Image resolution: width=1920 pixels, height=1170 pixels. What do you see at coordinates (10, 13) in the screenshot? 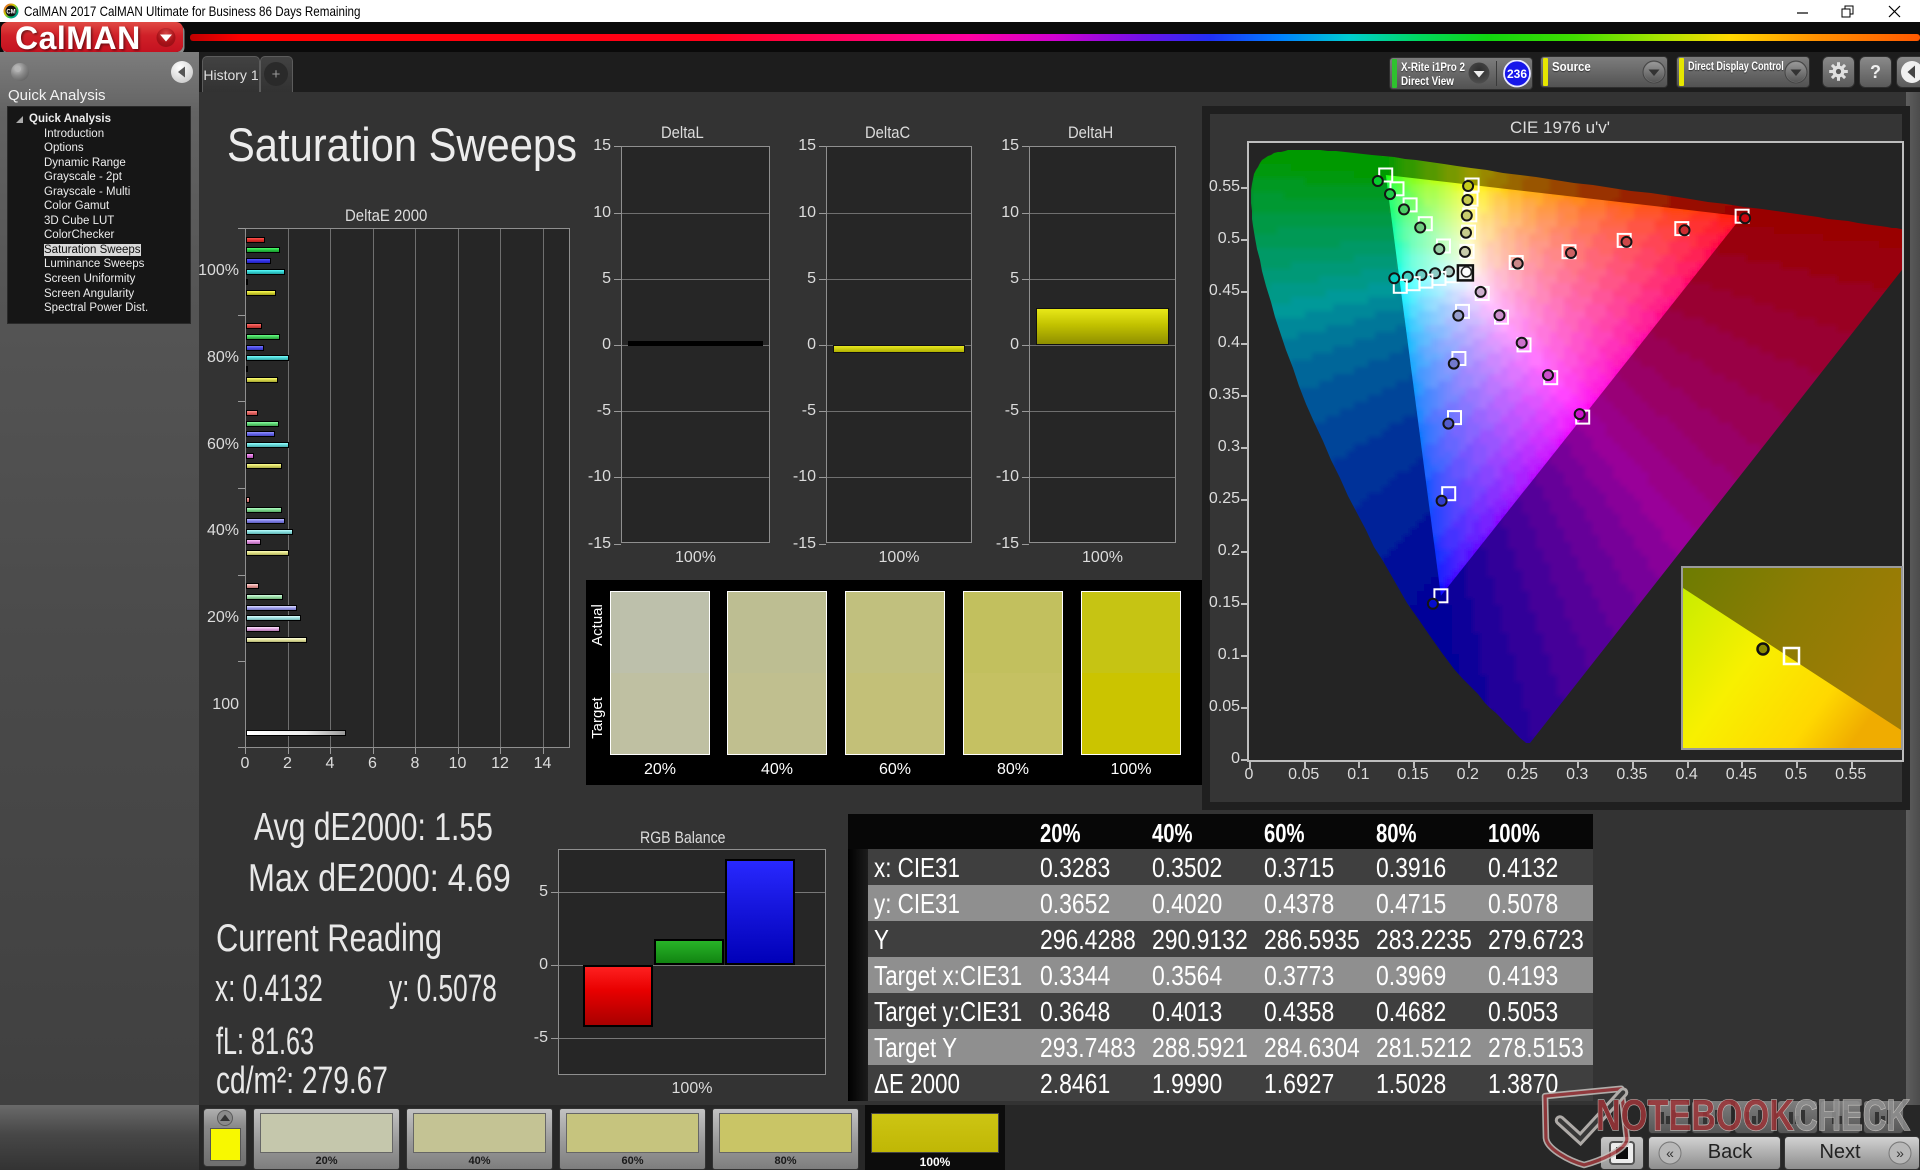
I see `svg-text: CM` at bounding box center [10, 13].